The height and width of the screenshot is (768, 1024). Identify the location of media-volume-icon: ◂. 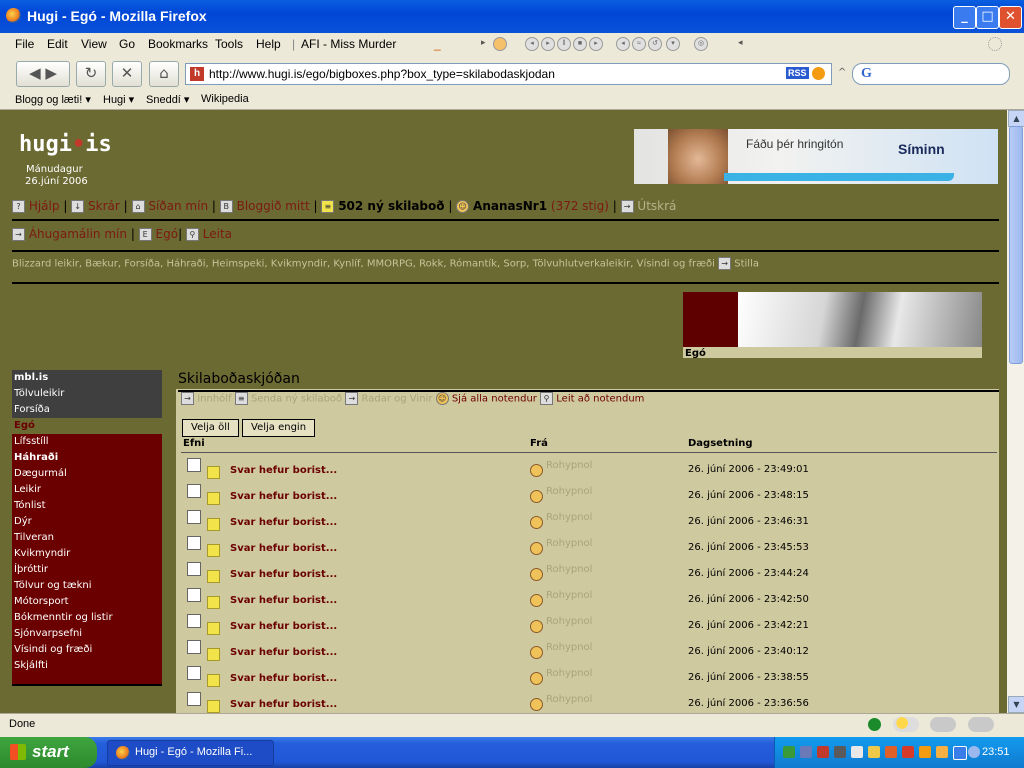
(623, 44).